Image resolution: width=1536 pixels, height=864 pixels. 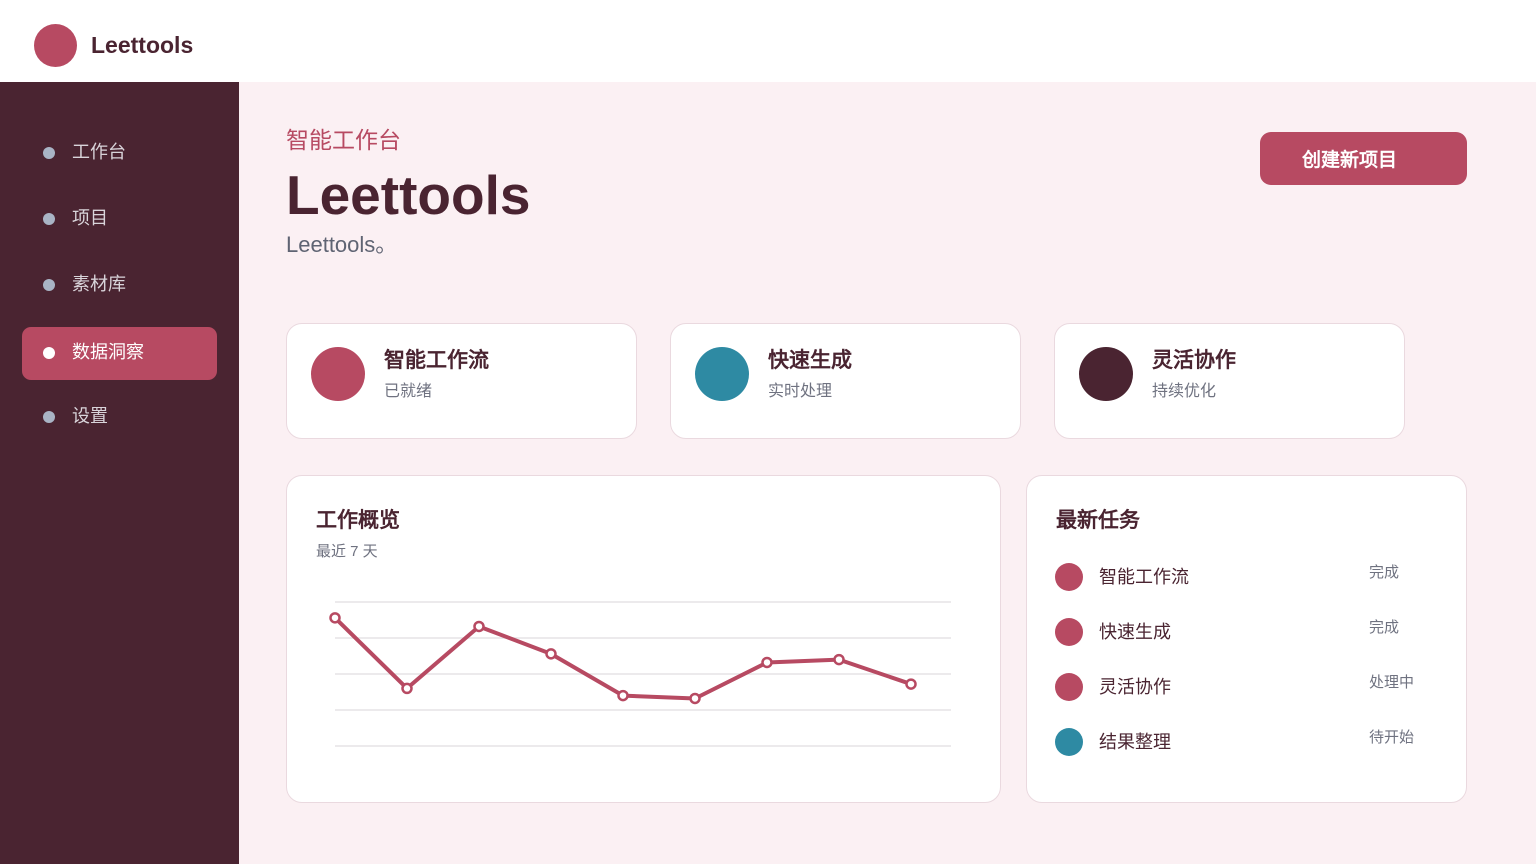 I want to click on sidebar-item-workbench: 工作台, so click(x=119, y=153).